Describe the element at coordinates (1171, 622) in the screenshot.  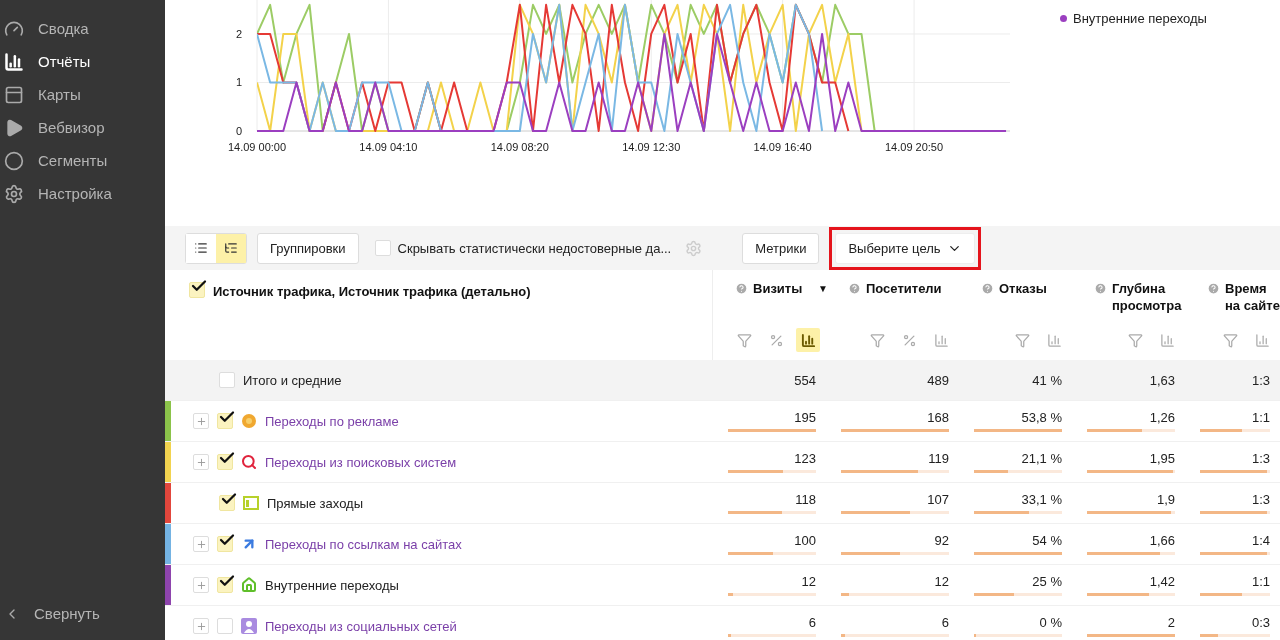
I see `table-cell: 2` at that location.